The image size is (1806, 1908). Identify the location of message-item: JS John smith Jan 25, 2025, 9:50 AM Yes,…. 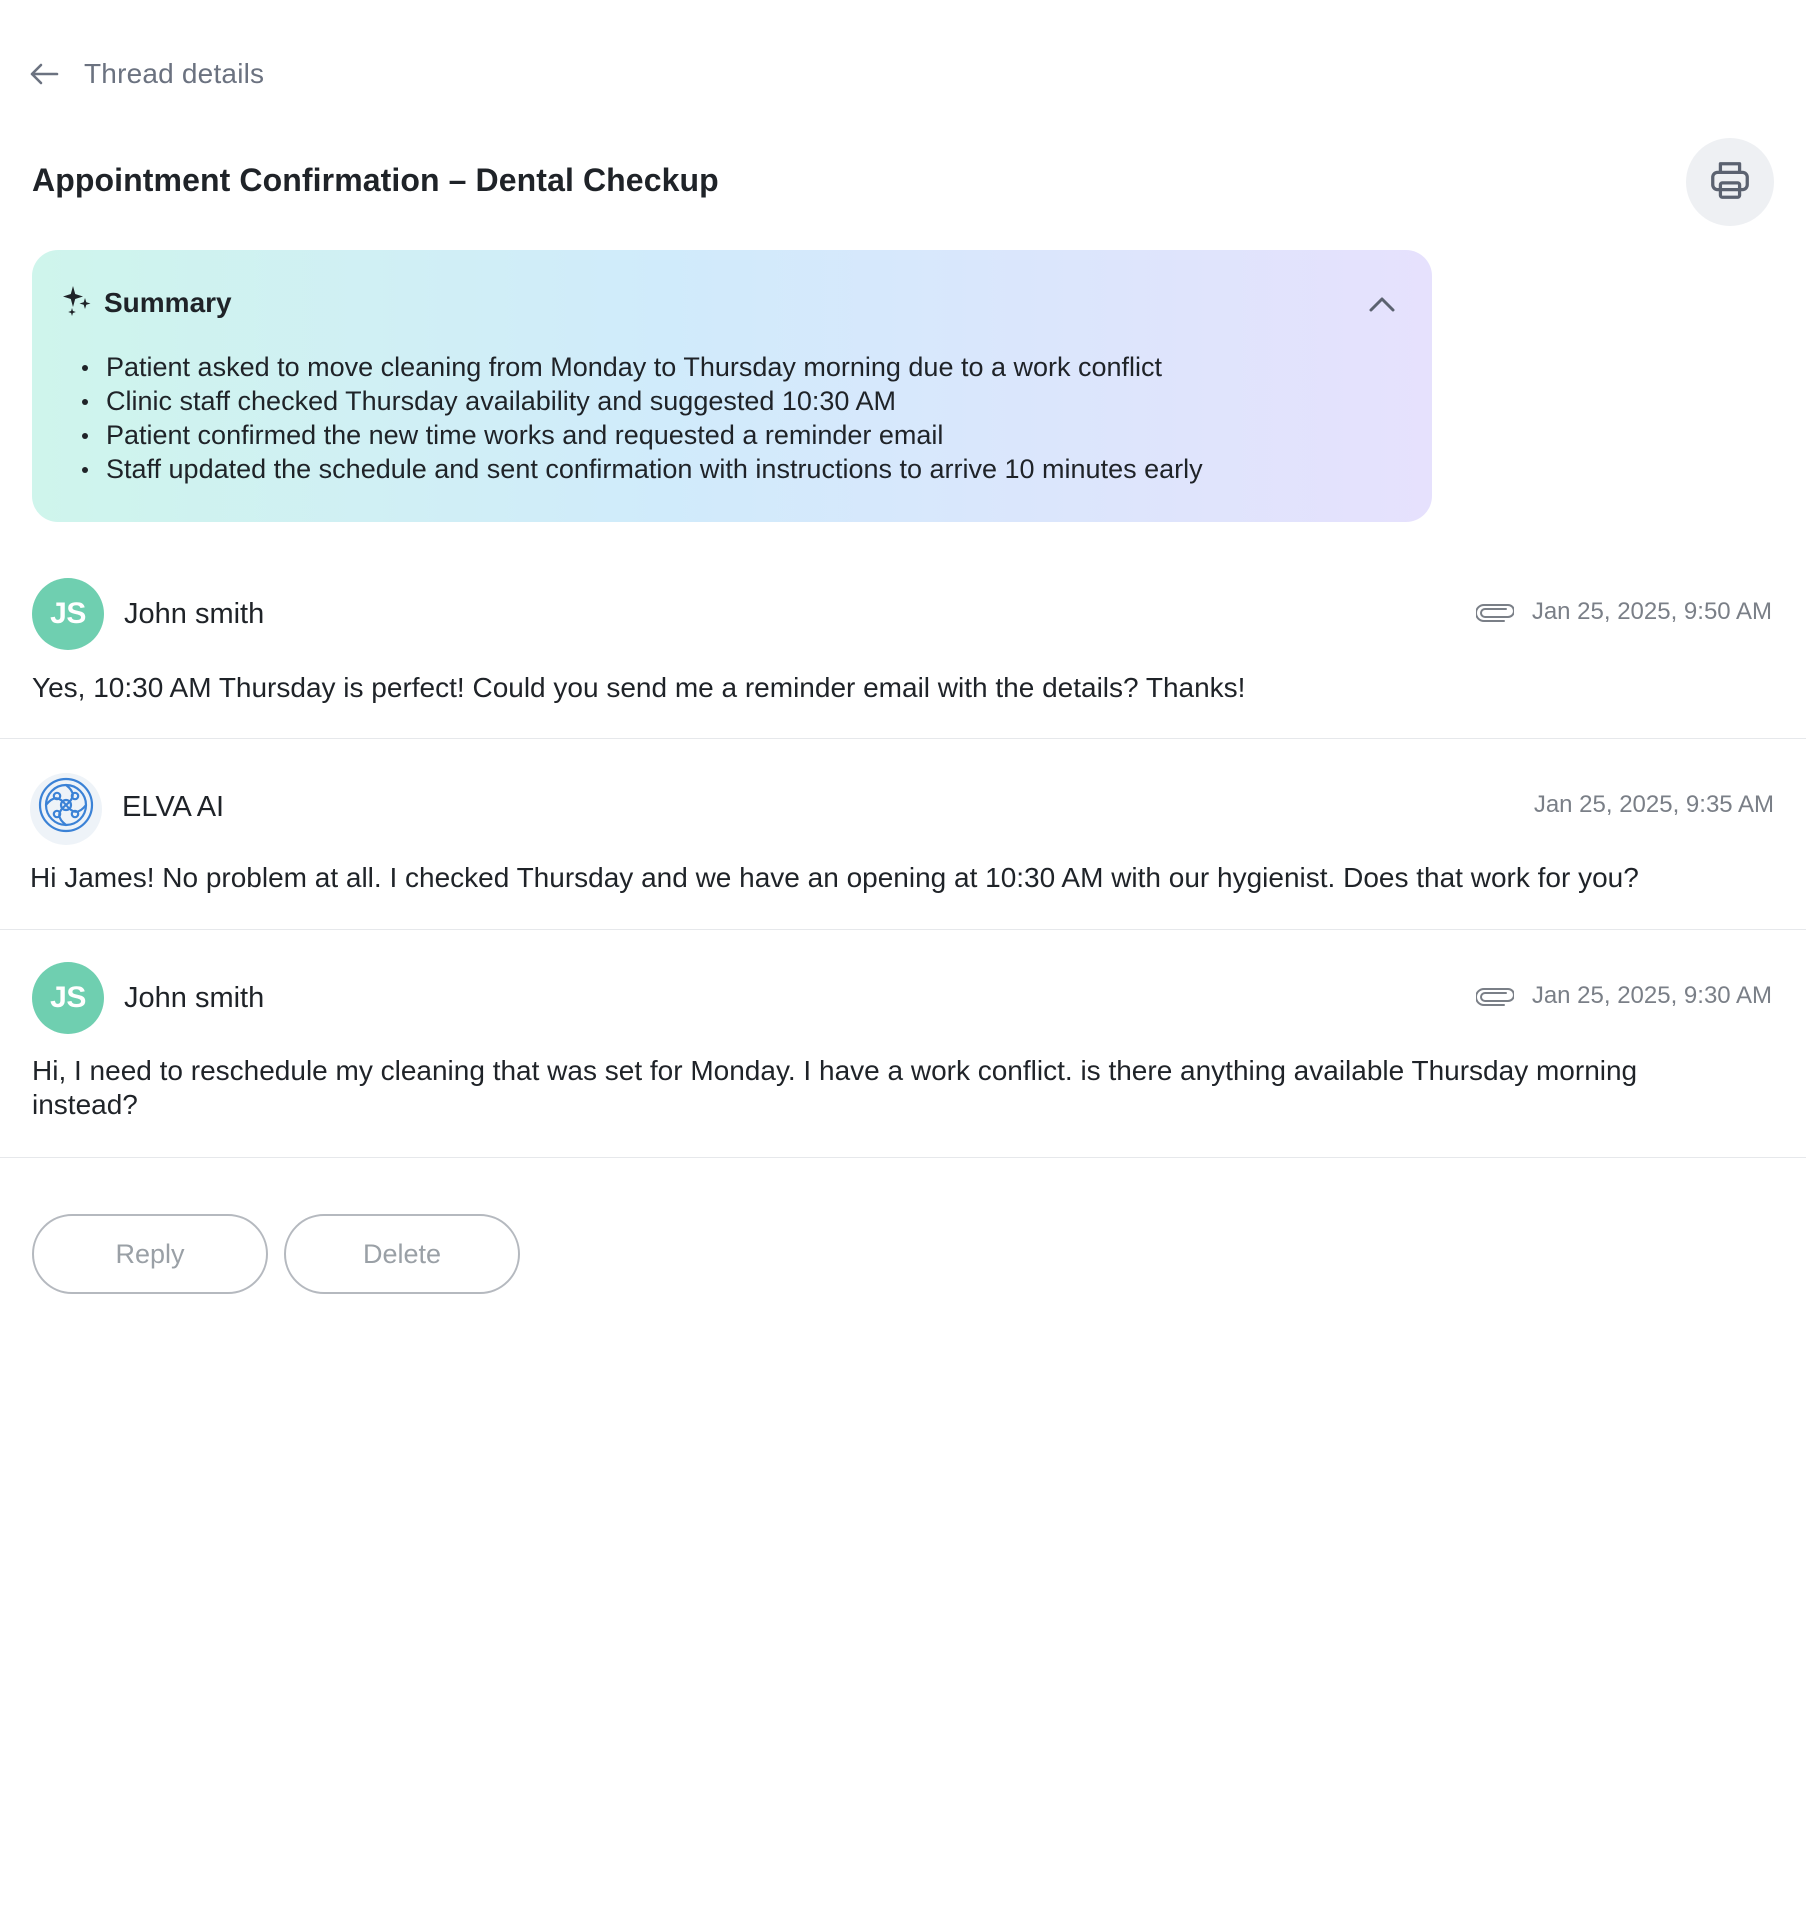
(903, 649).